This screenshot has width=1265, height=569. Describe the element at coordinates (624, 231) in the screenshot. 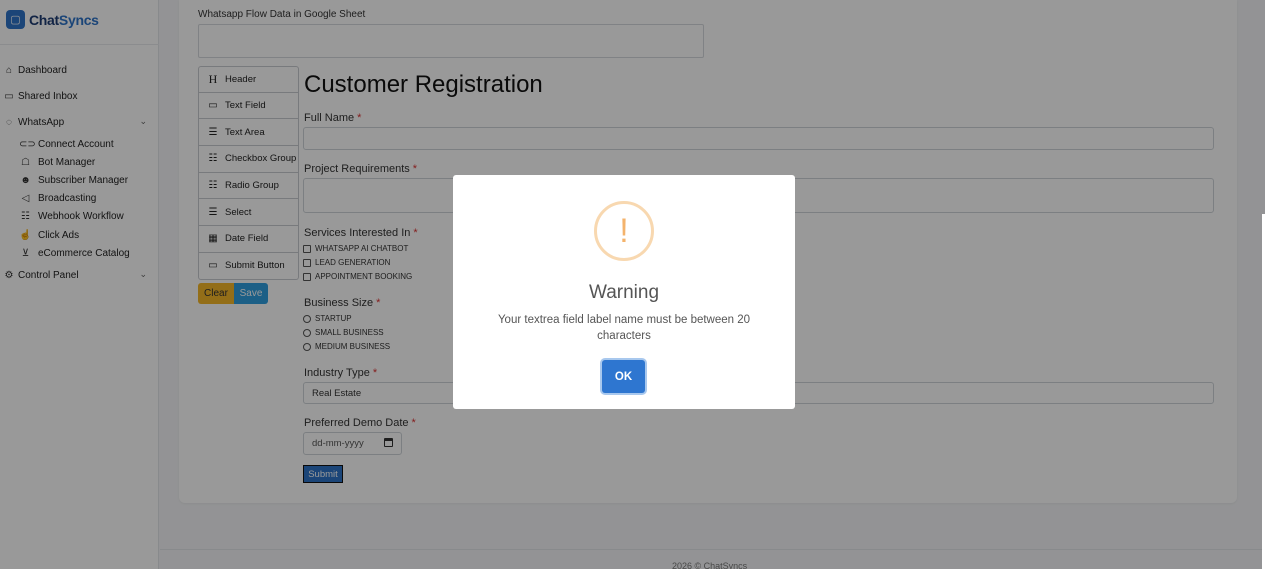

I see `warning-icon: !` at that location.